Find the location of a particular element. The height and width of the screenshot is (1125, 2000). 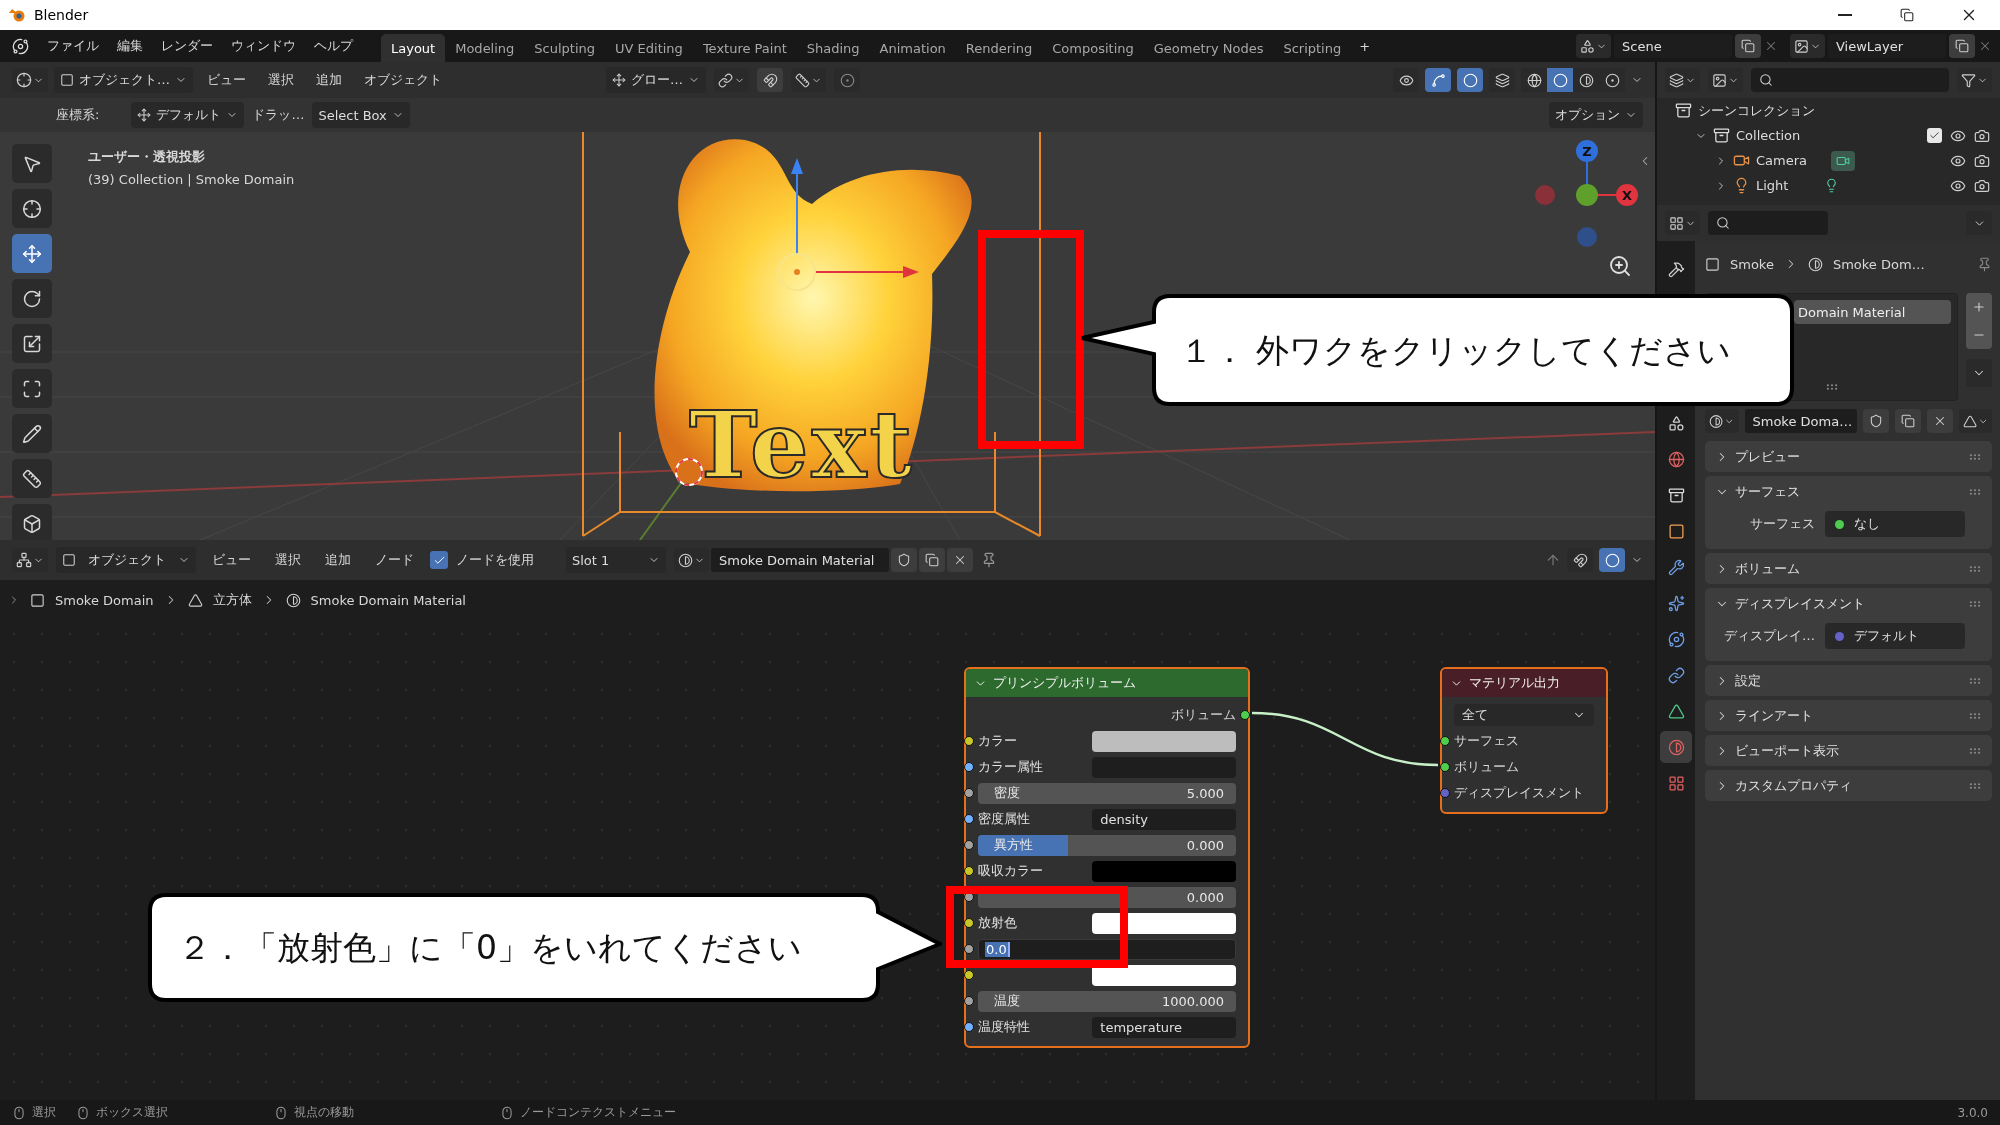

menu-item: ウィンドウ is located at coordinates (263, 46).